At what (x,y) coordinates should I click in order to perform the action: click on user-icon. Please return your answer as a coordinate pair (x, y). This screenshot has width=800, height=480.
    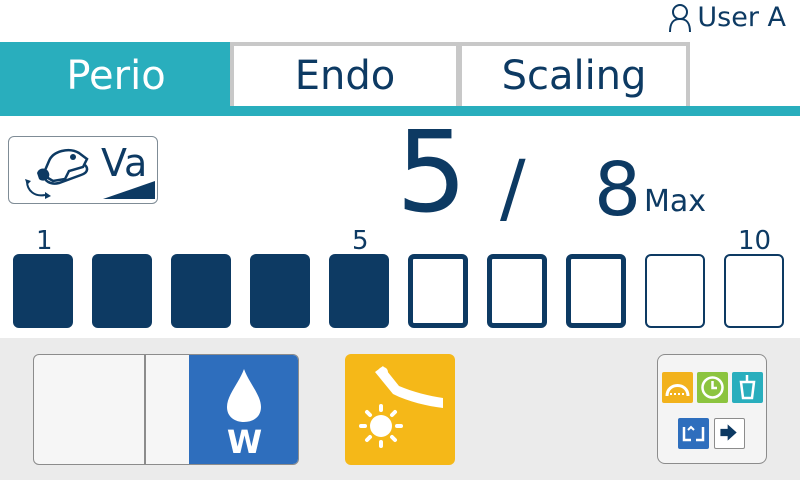
    Looking at the image, I should click on (680, 17).